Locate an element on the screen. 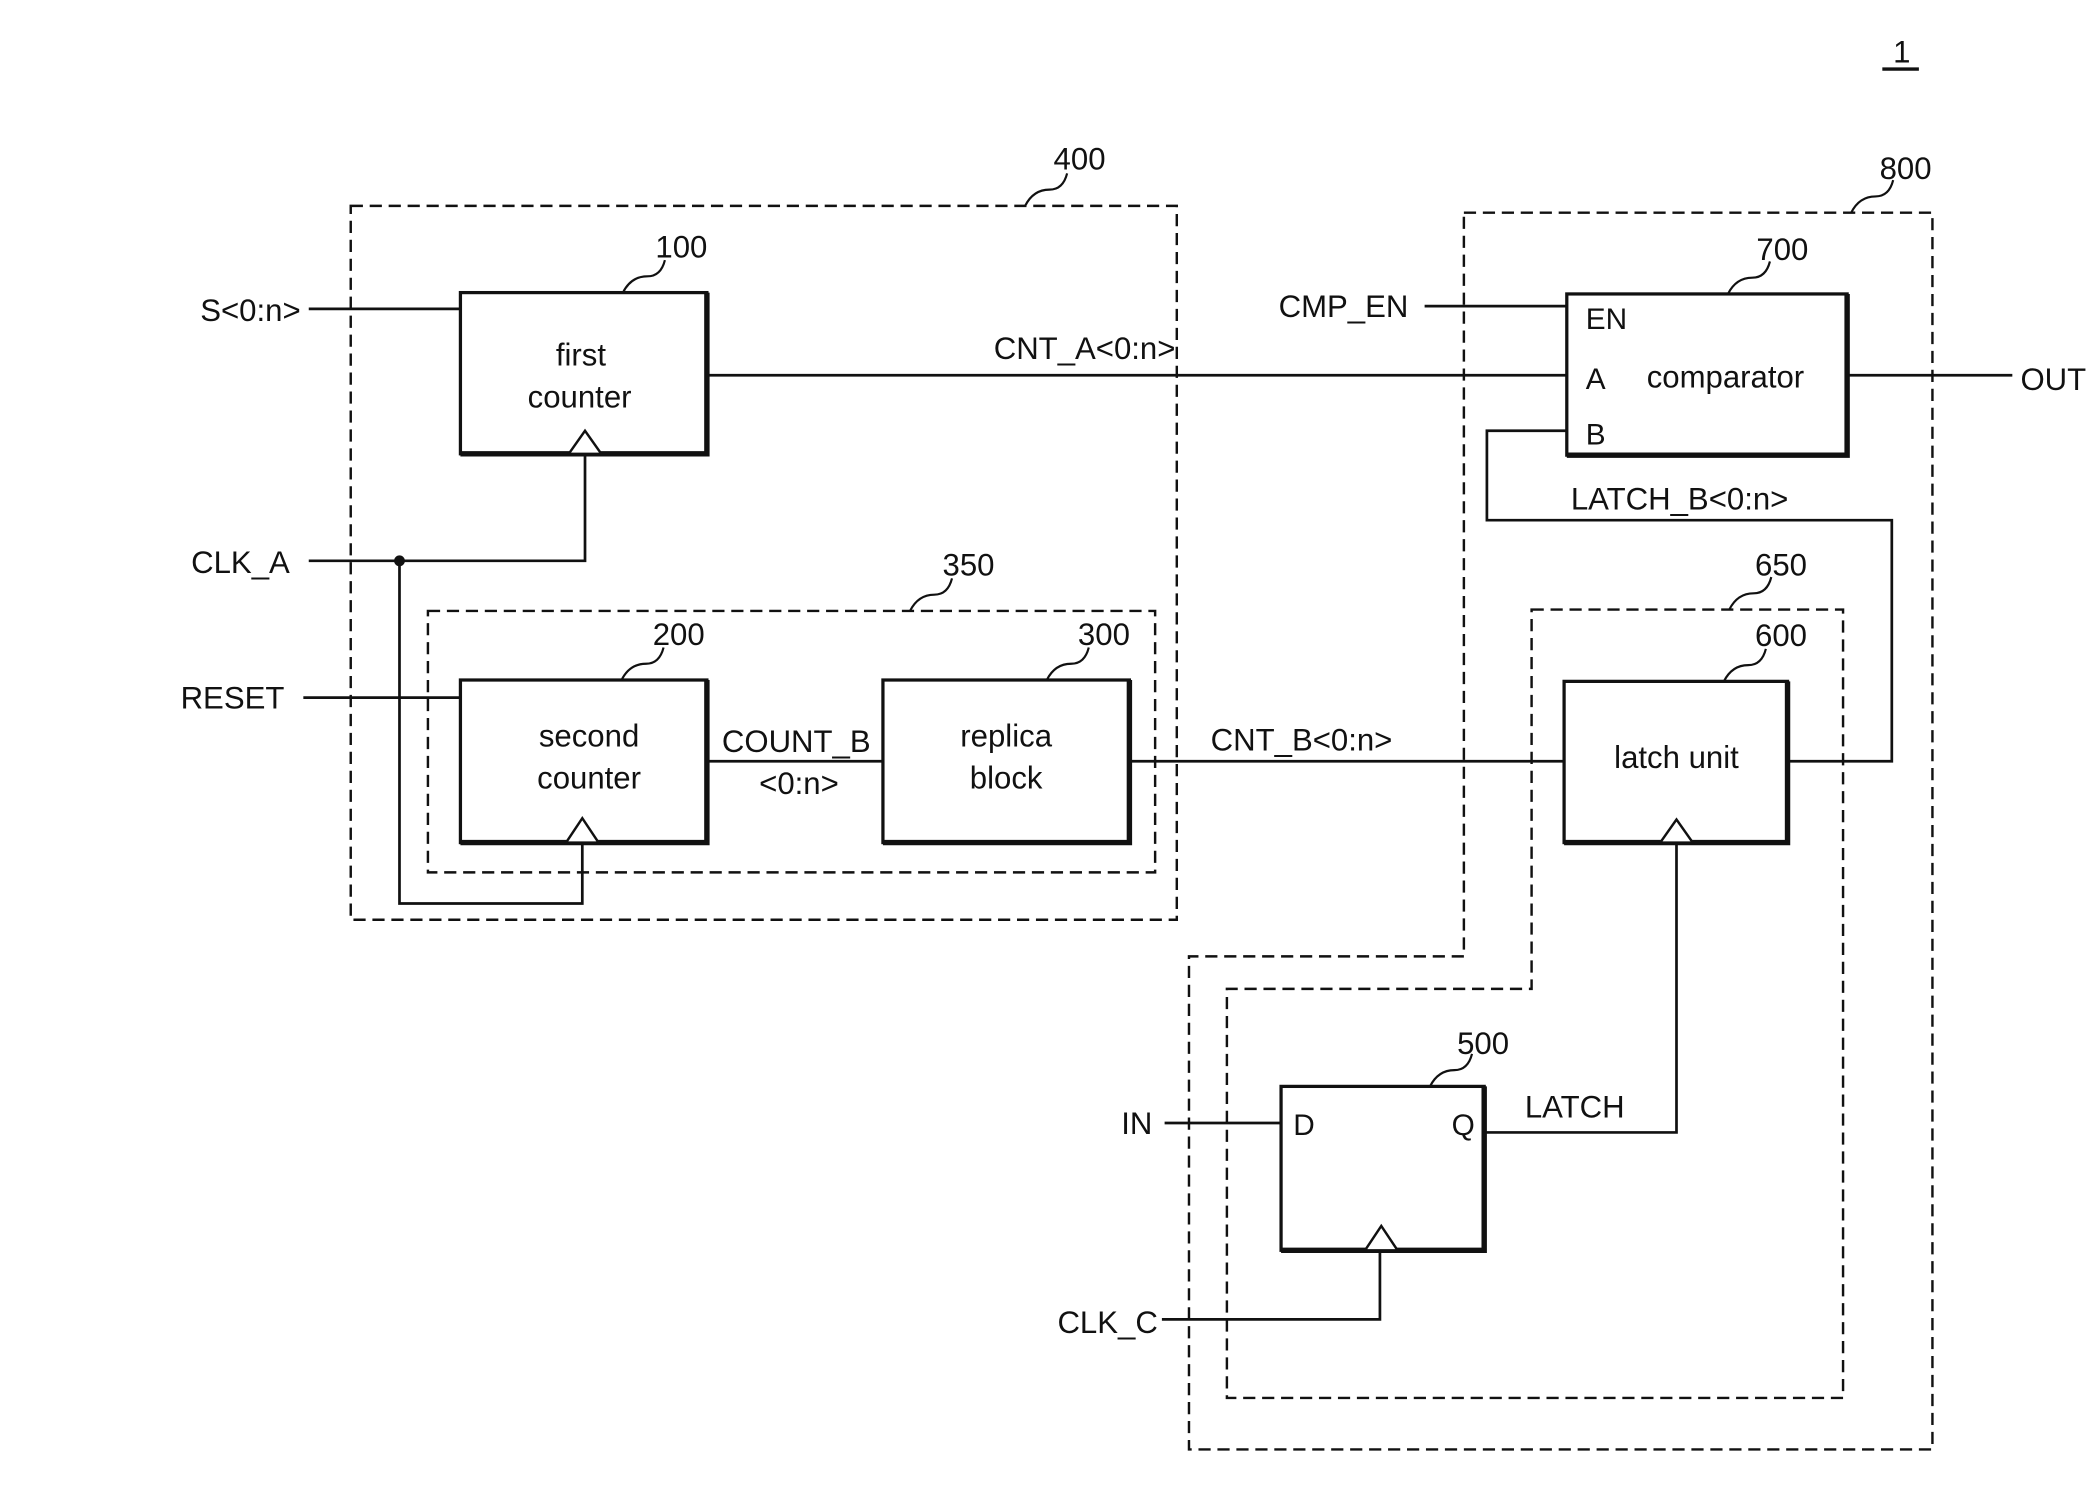 Image resolution: width=2099 pixels, height=1486 pixels. group-800-ref: 800 is located at coordinates (1906, 168).